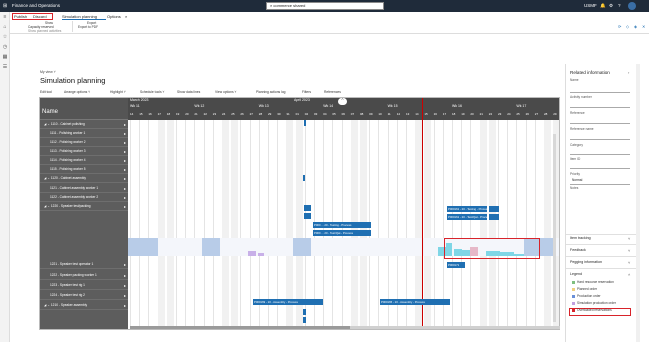 The height and width of the screenshot is (342, 649). Describe the element at coordinates (467, 209) in the screenshot. I see `order-bar: P000161 - 20 - Testing - Process` at that location.